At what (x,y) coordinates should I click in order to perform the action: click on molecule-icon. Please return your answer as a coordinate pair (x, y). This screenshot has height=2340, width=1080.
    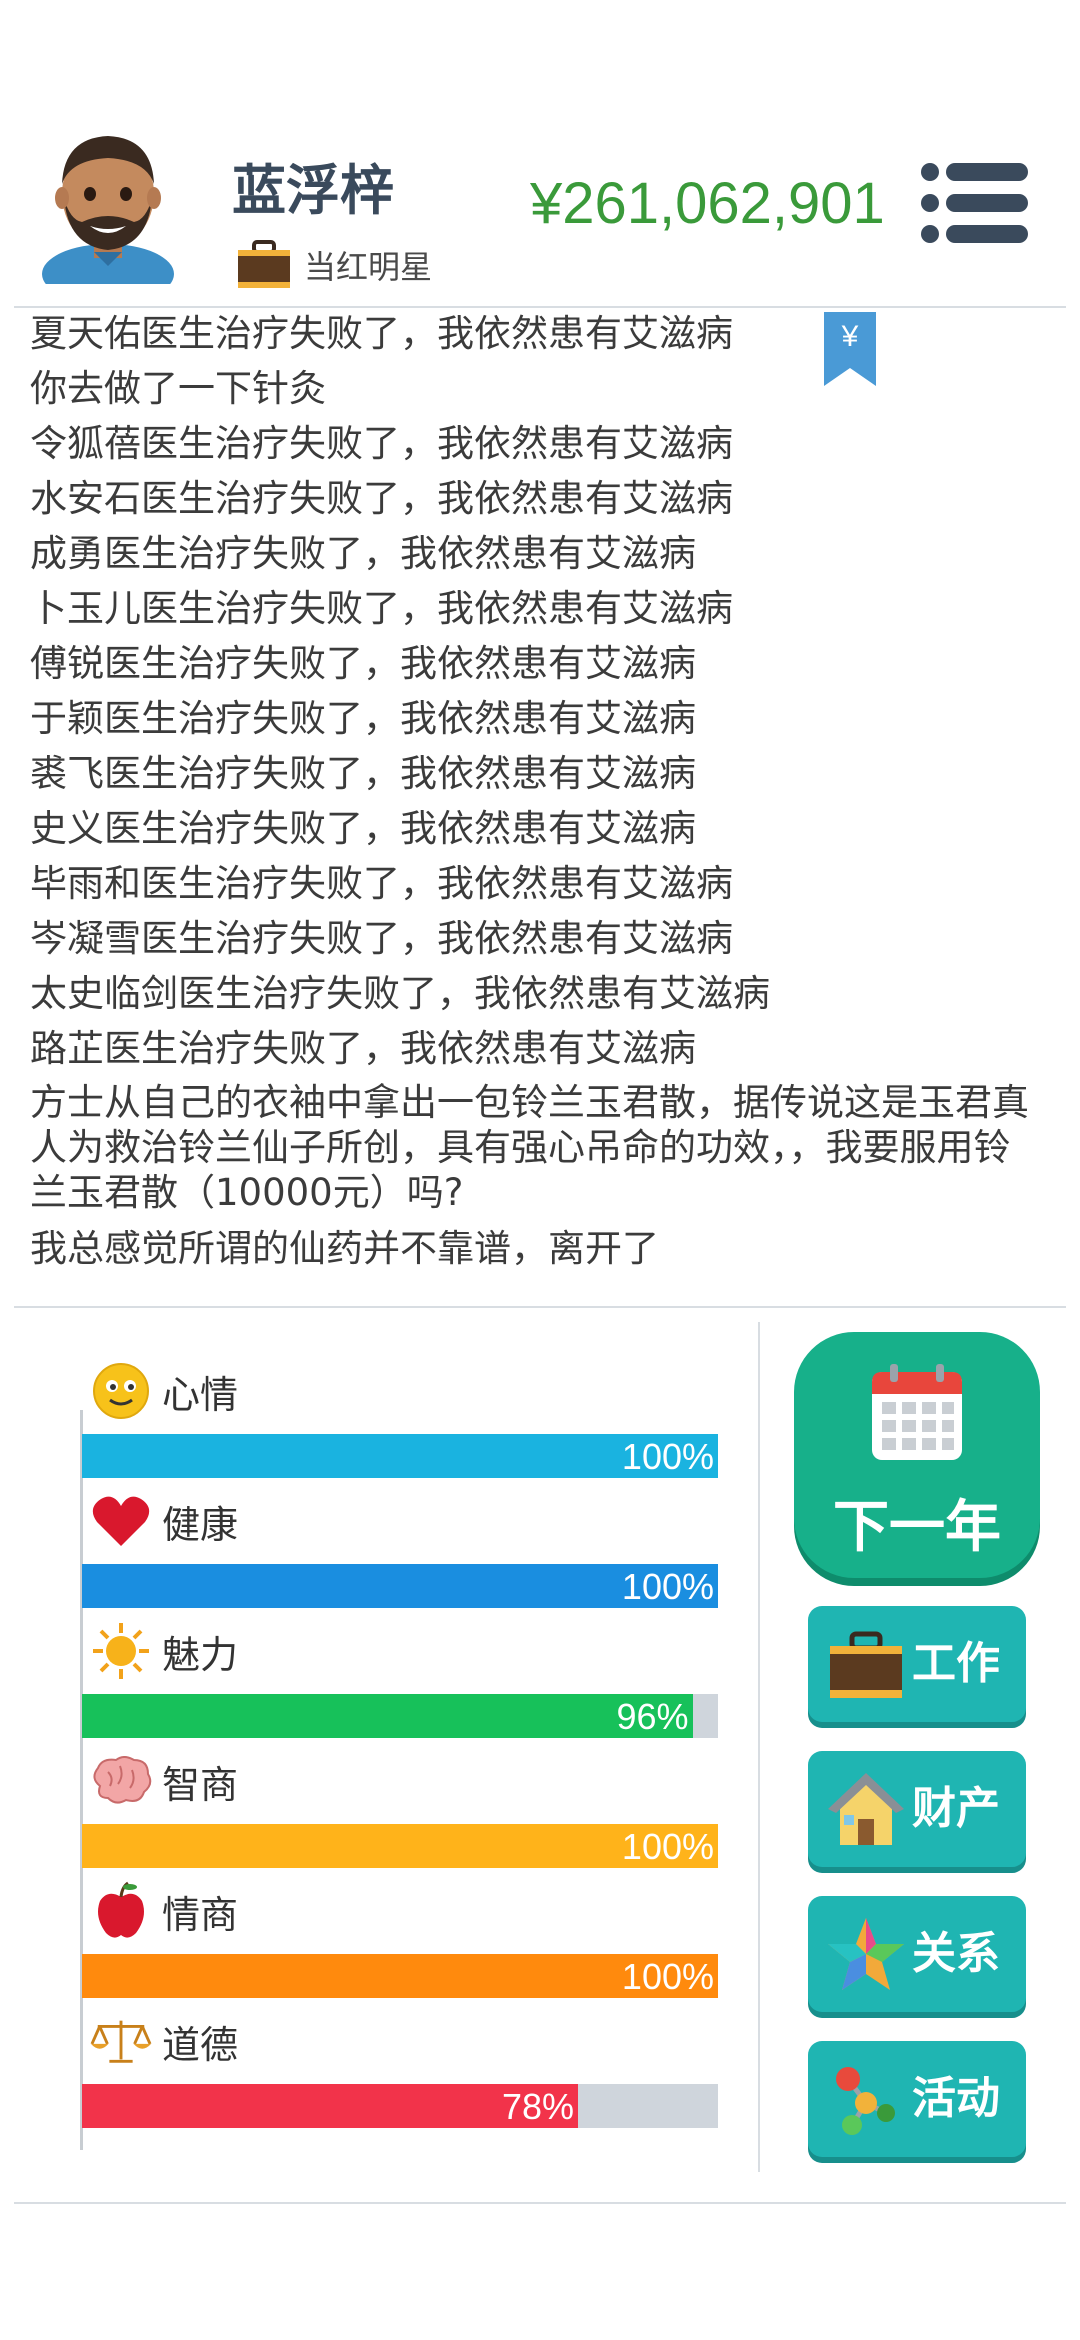
    Looking at the image, I should click on (865, 2101).